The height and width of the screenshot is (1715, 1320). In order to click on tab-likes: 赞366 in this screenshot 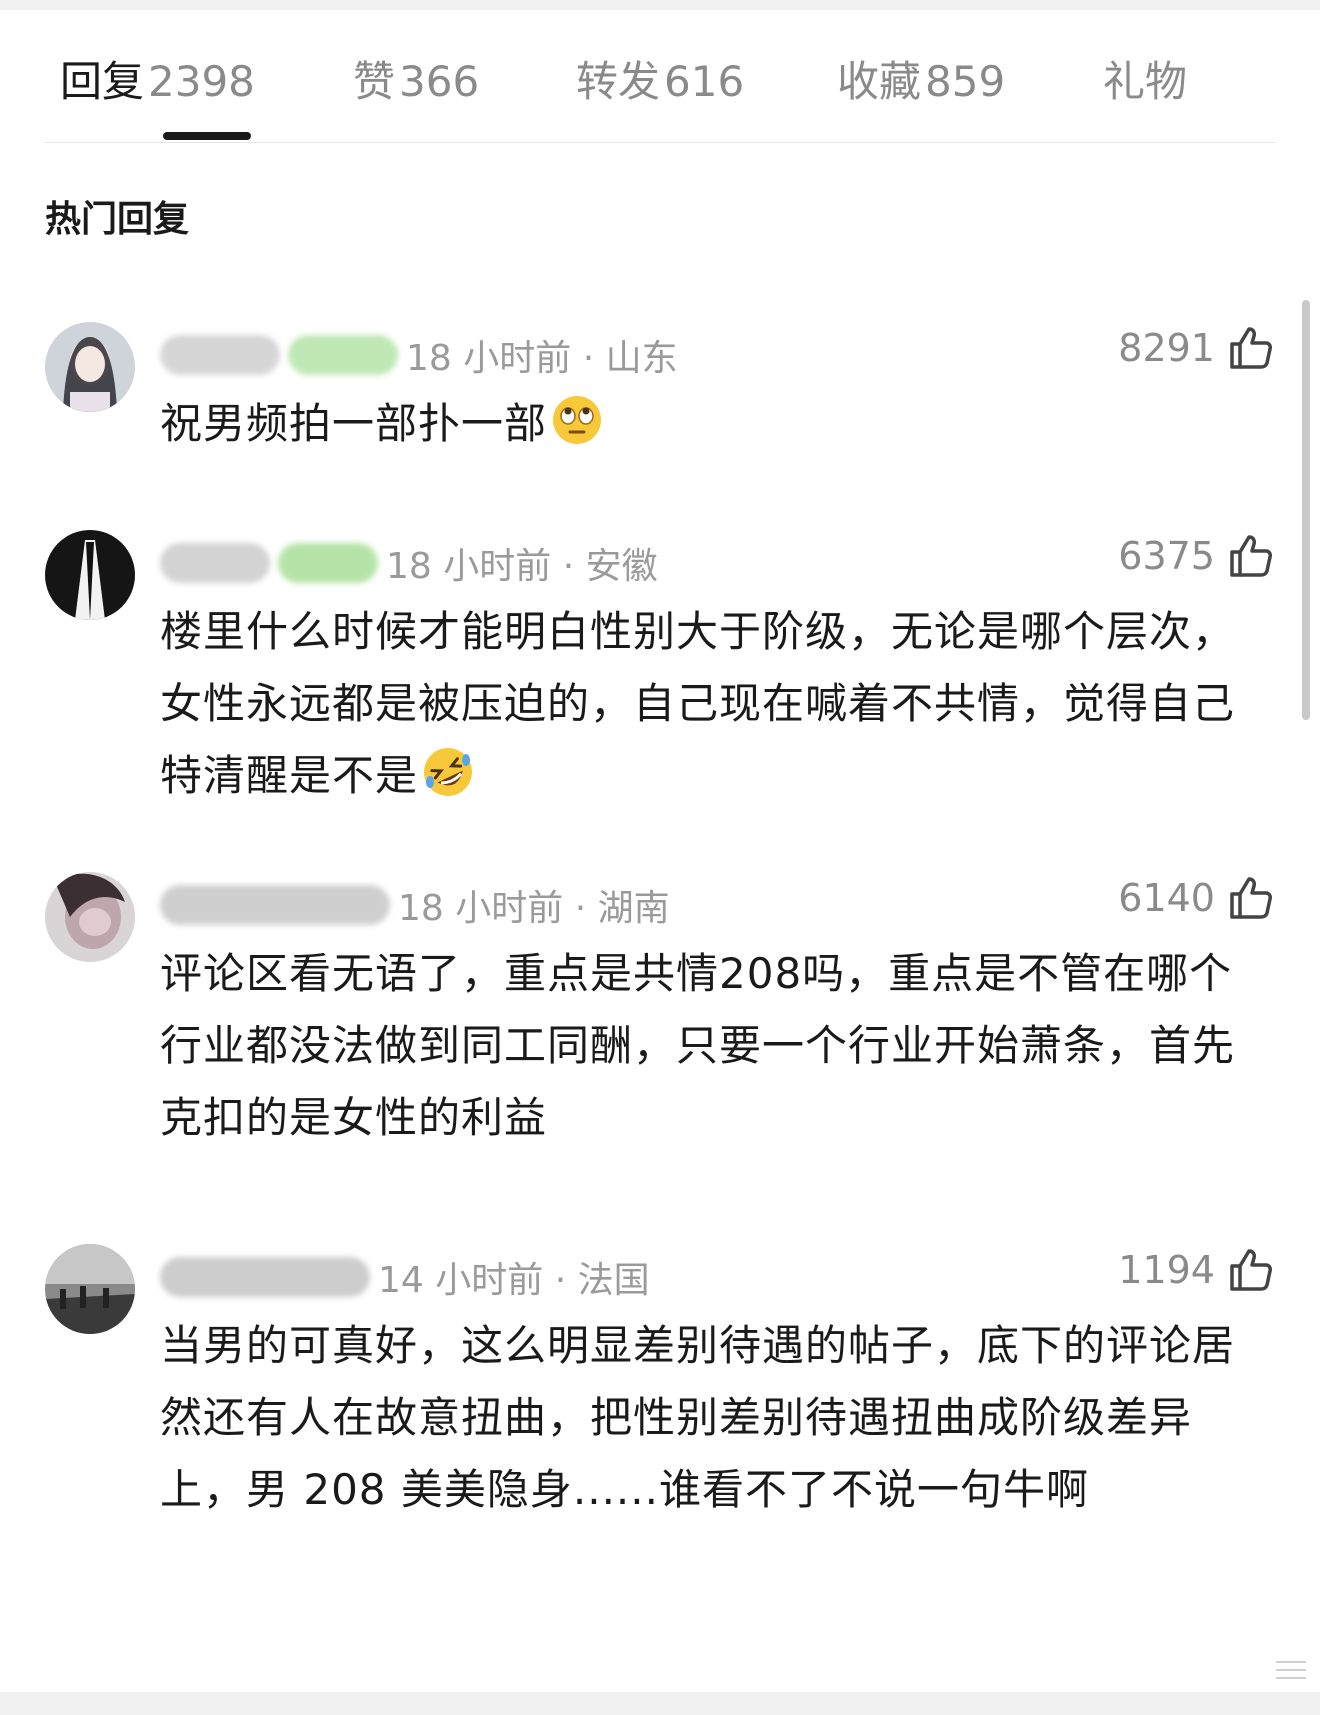, I will do `click(416, 78)`.